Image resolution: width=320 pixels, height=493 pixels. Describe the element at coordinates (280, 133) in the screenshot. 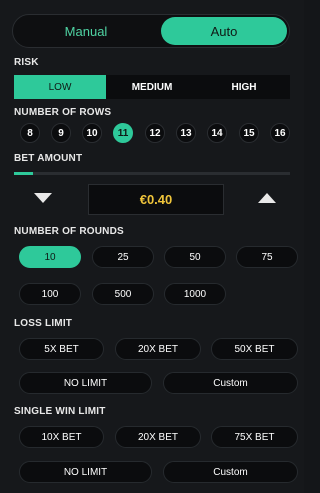

I see `row-option-16: 16` at that location.